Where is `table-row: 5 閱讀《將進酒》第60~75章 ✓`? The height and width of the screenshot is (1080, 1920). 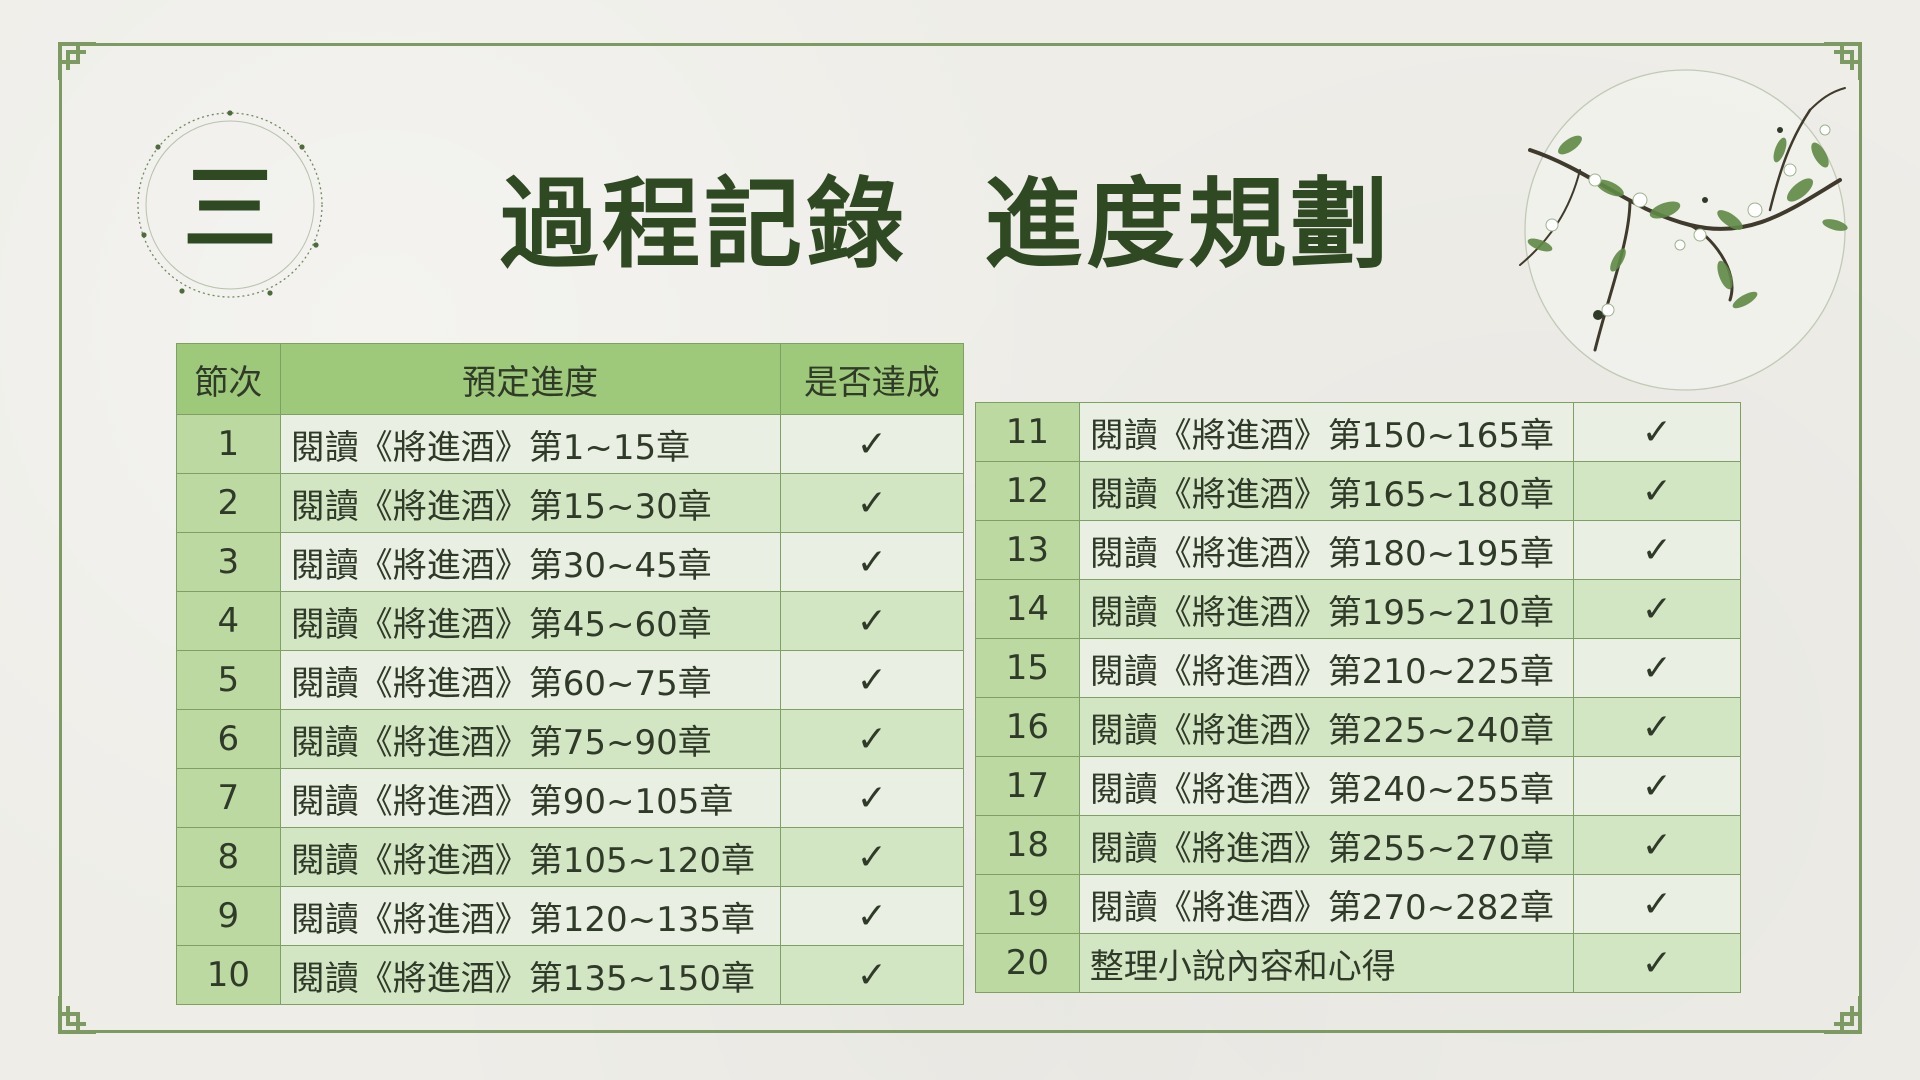
table-row: 5 閱讀《將進酒》第60~75章 ✓ is located at coordinates (570, 680).